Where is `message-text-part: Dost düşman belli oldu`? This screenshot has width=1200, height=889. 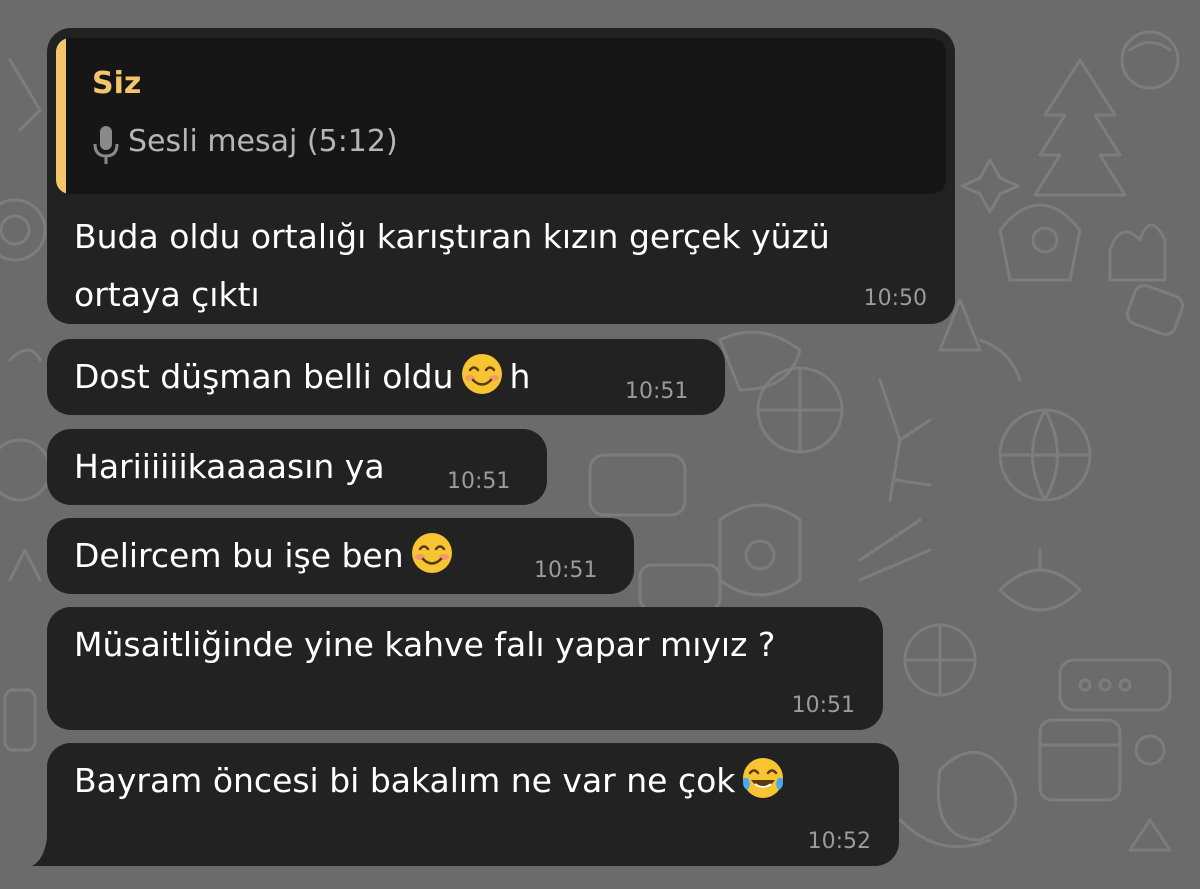 message-text-part: Dost düşman belli oldu is located at coordinates (264, 376).